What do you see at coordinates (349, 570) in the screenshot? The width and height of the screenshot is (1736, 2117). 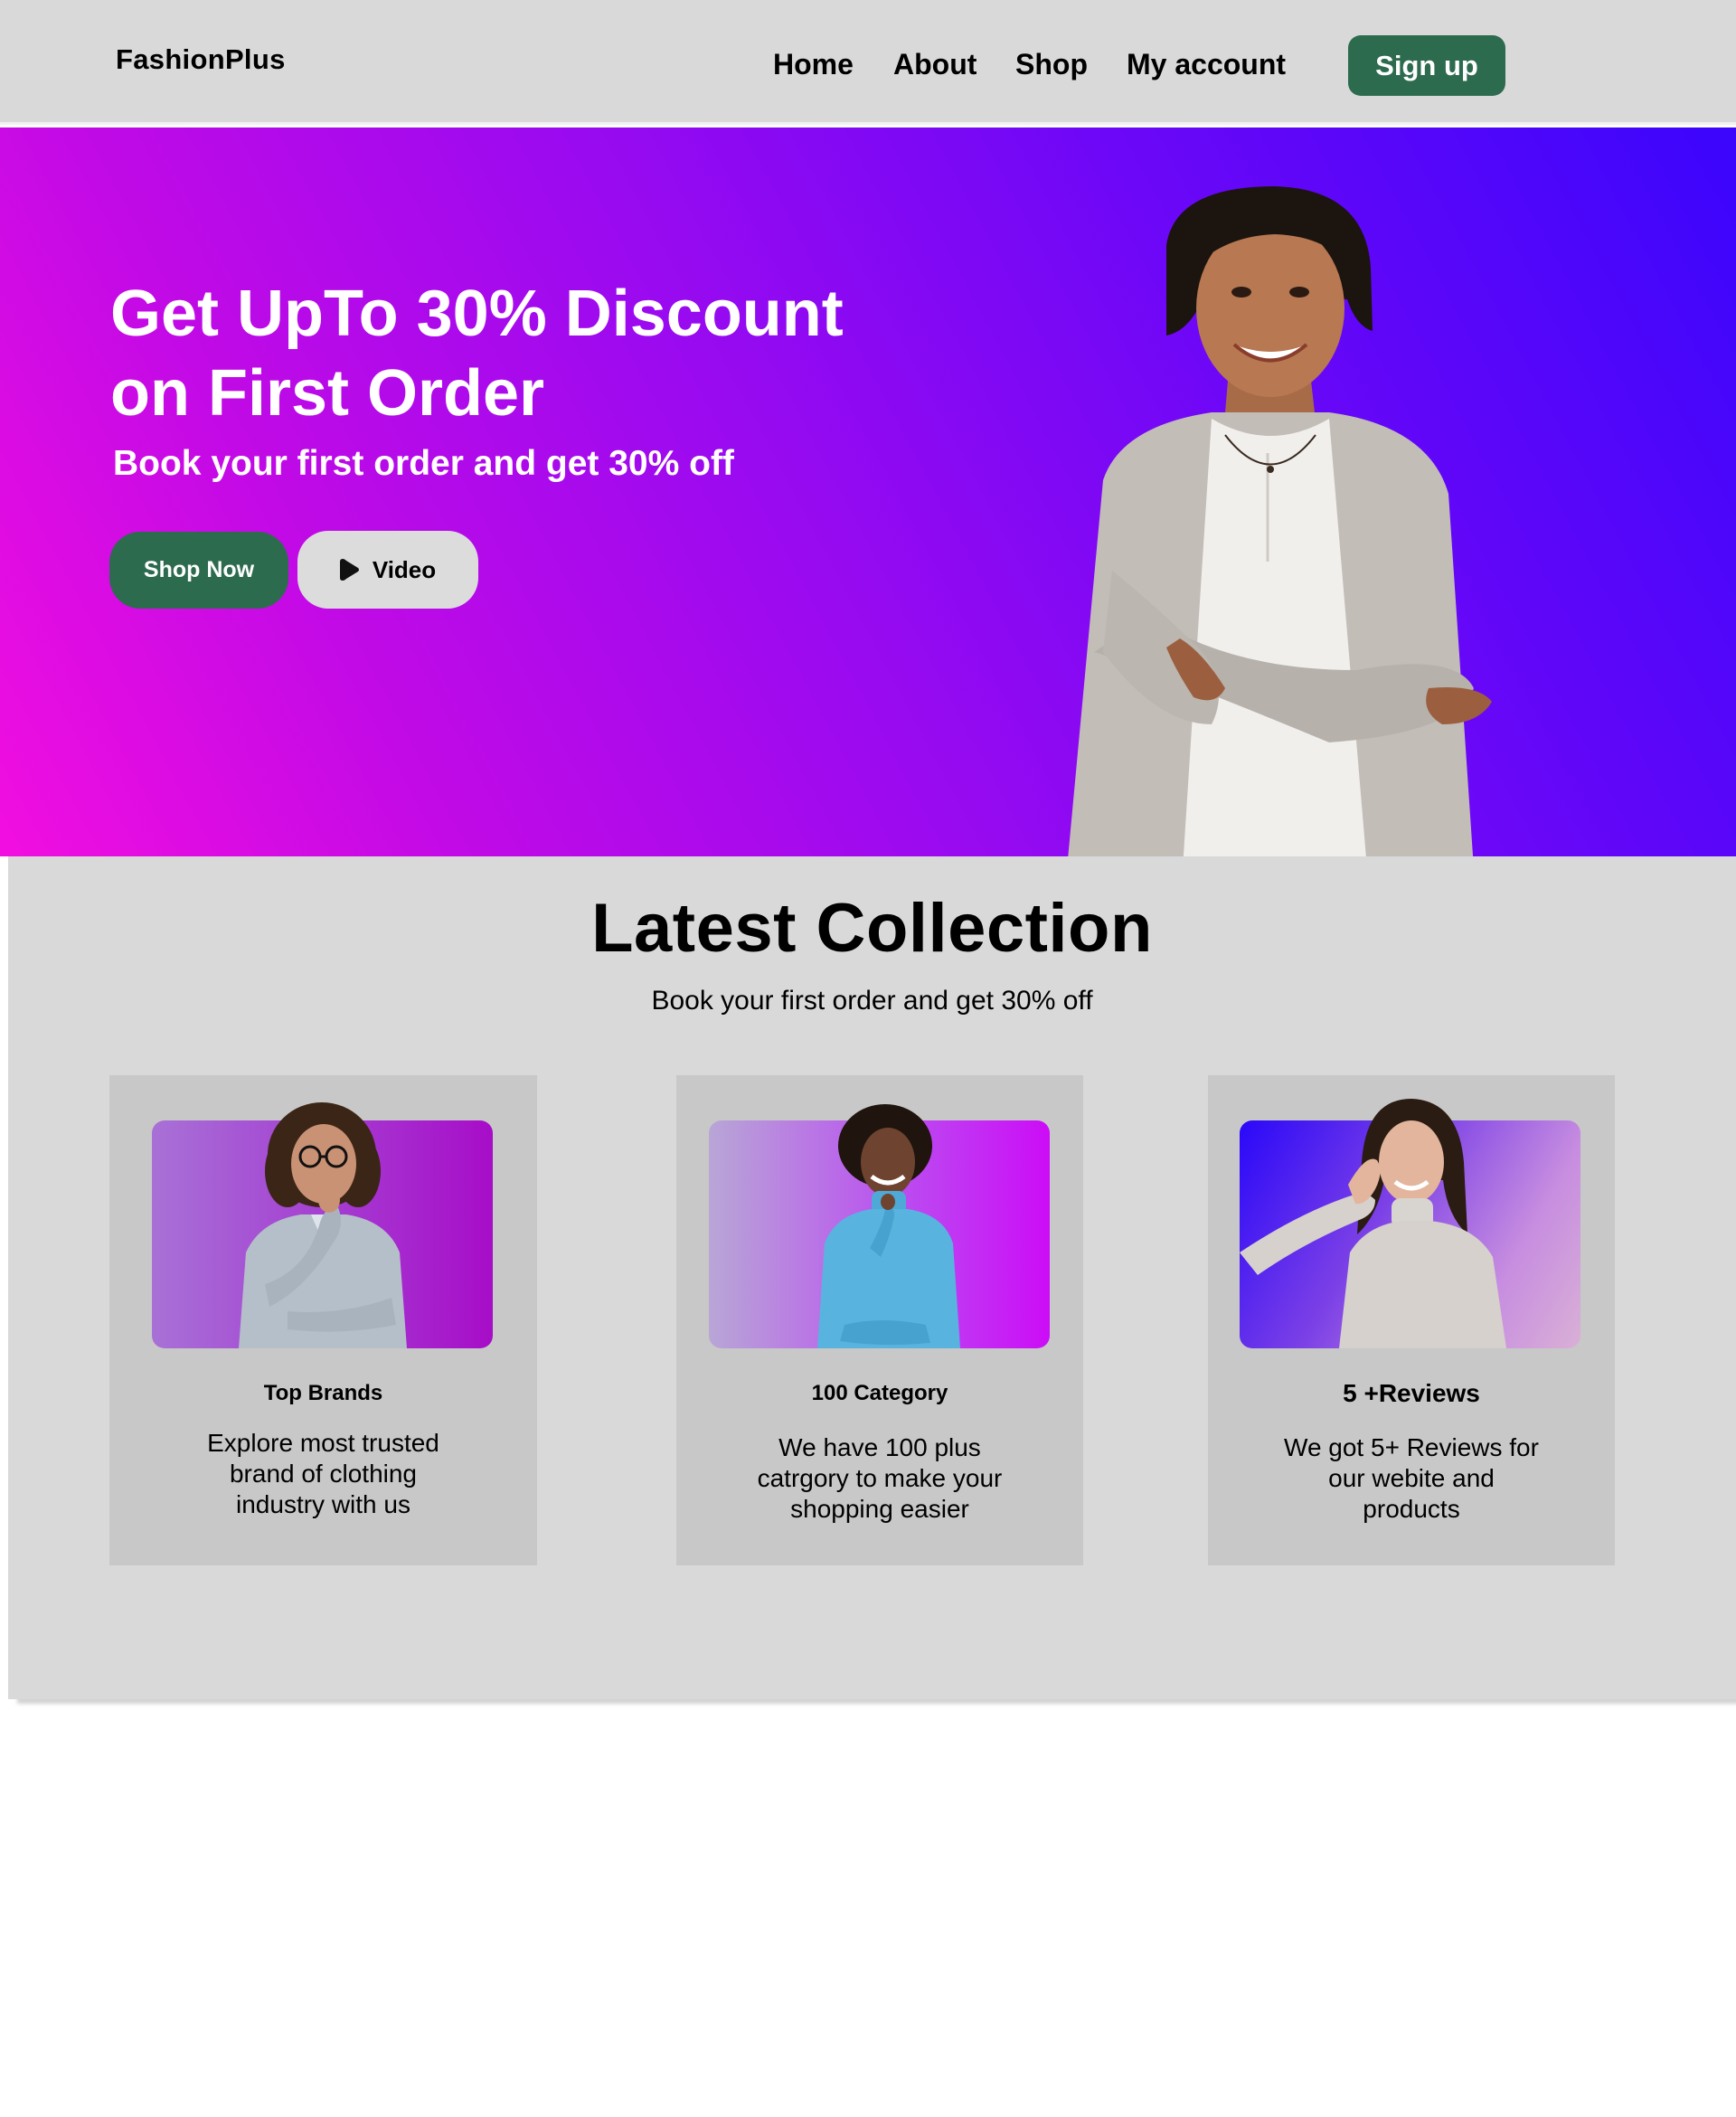 I see `play-icon` at bounding box center [349, 570].